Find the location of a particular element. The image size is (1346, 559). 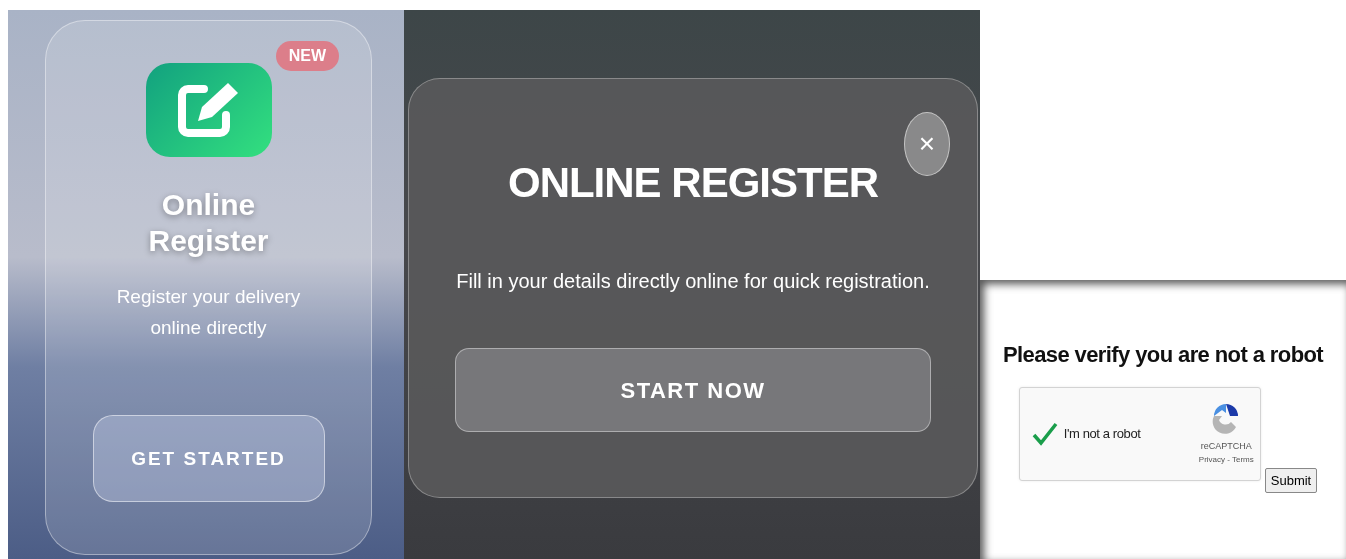

captcha-label: I'm not a robot is located at coordinates (1102, 434).